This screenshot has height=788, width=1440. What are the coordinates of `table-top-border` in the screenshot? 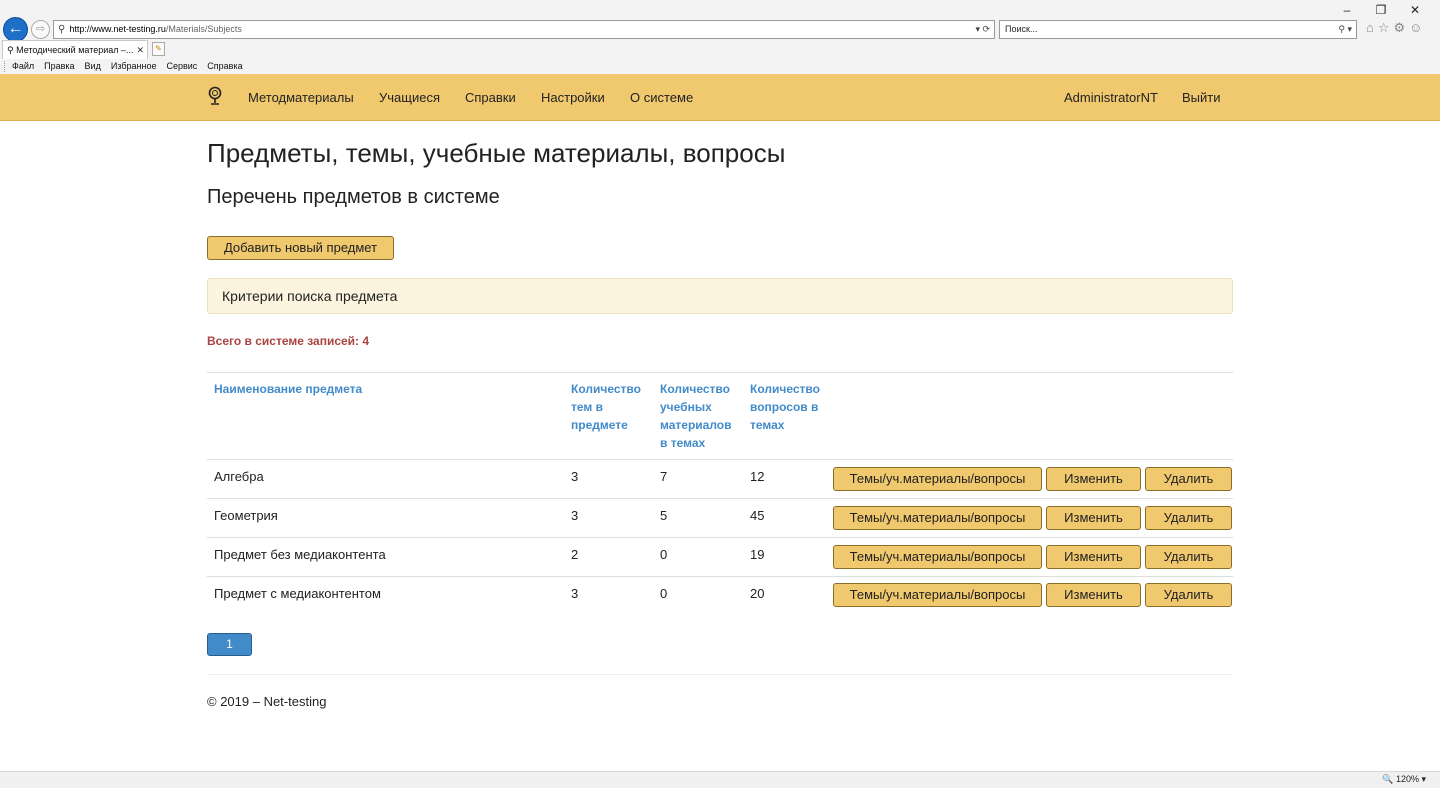 It's located at (720, 372).